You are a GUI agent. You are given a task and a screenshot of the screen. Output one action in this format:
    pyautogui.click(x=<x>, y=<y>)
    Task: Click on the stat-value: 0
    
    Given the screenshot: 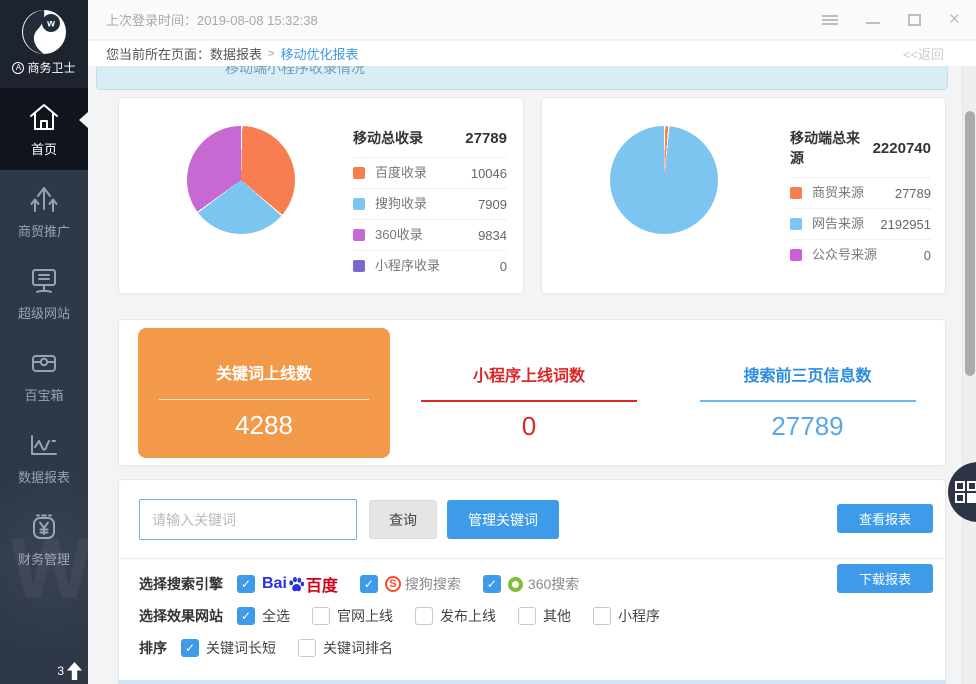 What is the action you would take?
    pyautogui.click(x=529, y=426)
    